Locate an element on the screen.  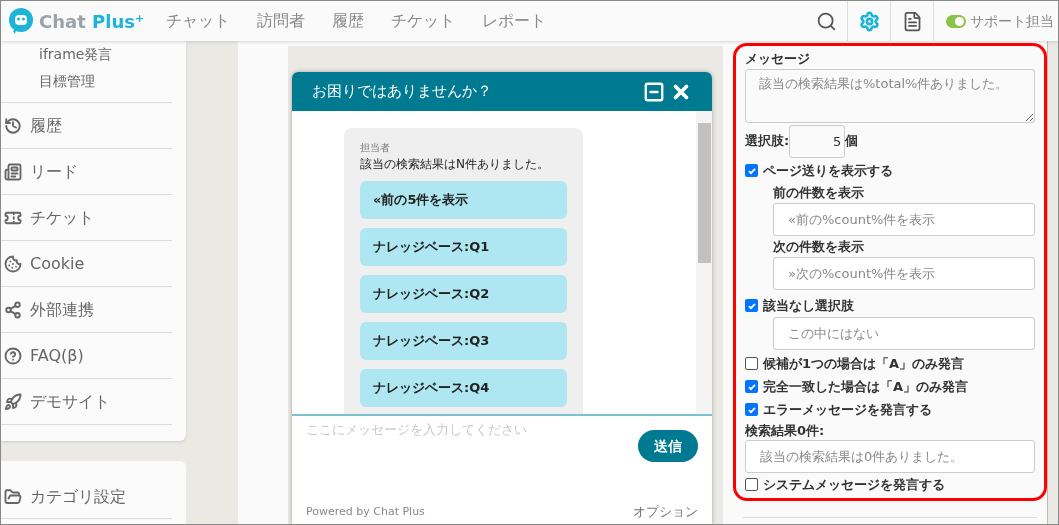
toggle-label: サポート担当 is located at coordinates (1012, 21).